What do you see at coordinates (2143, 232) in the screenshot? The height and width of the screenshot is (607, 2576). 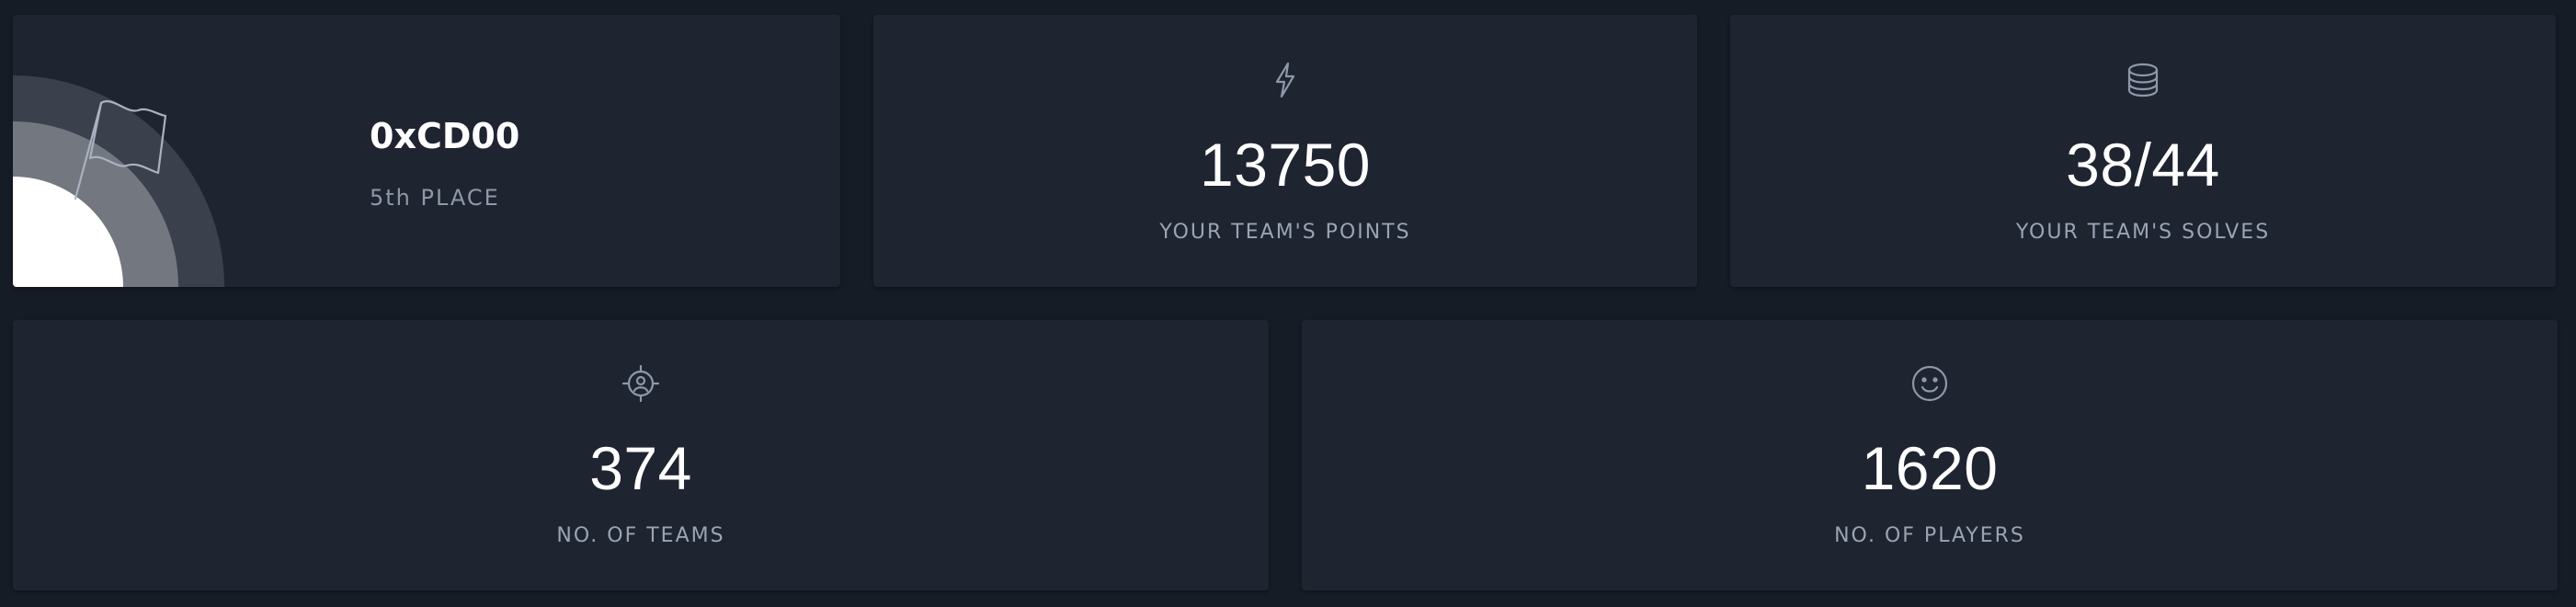 I see `team-solves-label: YOUR TEAM'S SOLVES` at bounding box center [2143, 232].